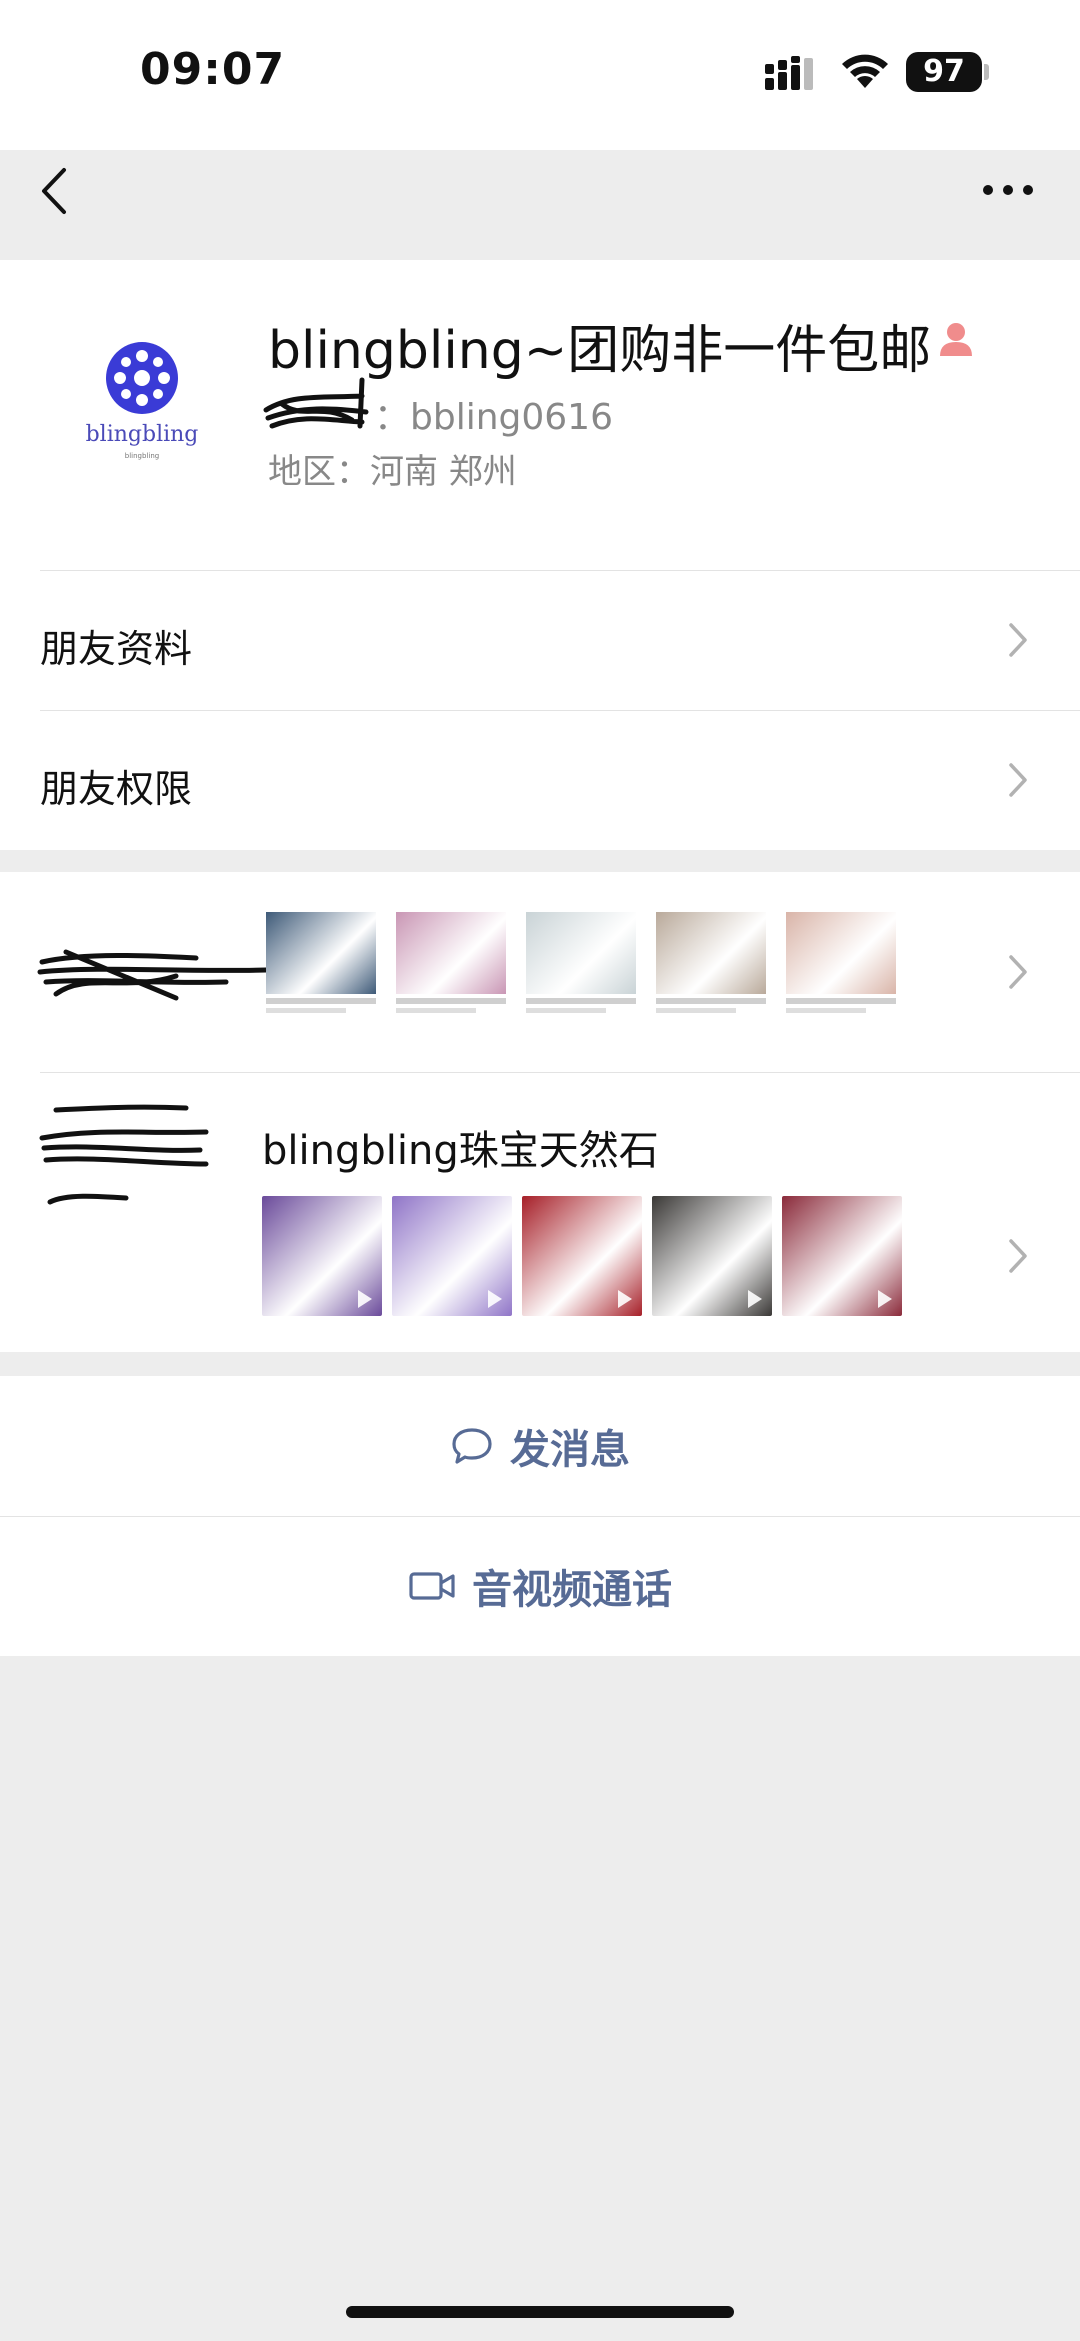 Image resolution: width=1080 pixels, height=2341 pixels. I want to click on more-options-icon, so click(1008, 190).